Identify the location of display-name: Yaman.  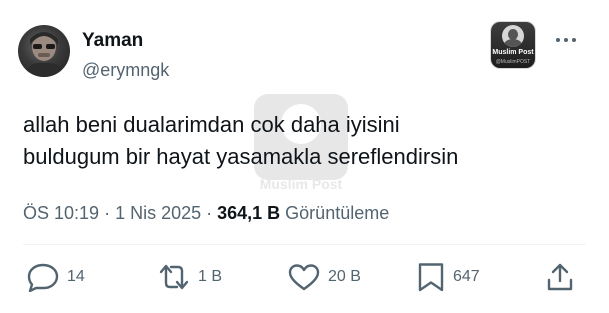
(112, 41).